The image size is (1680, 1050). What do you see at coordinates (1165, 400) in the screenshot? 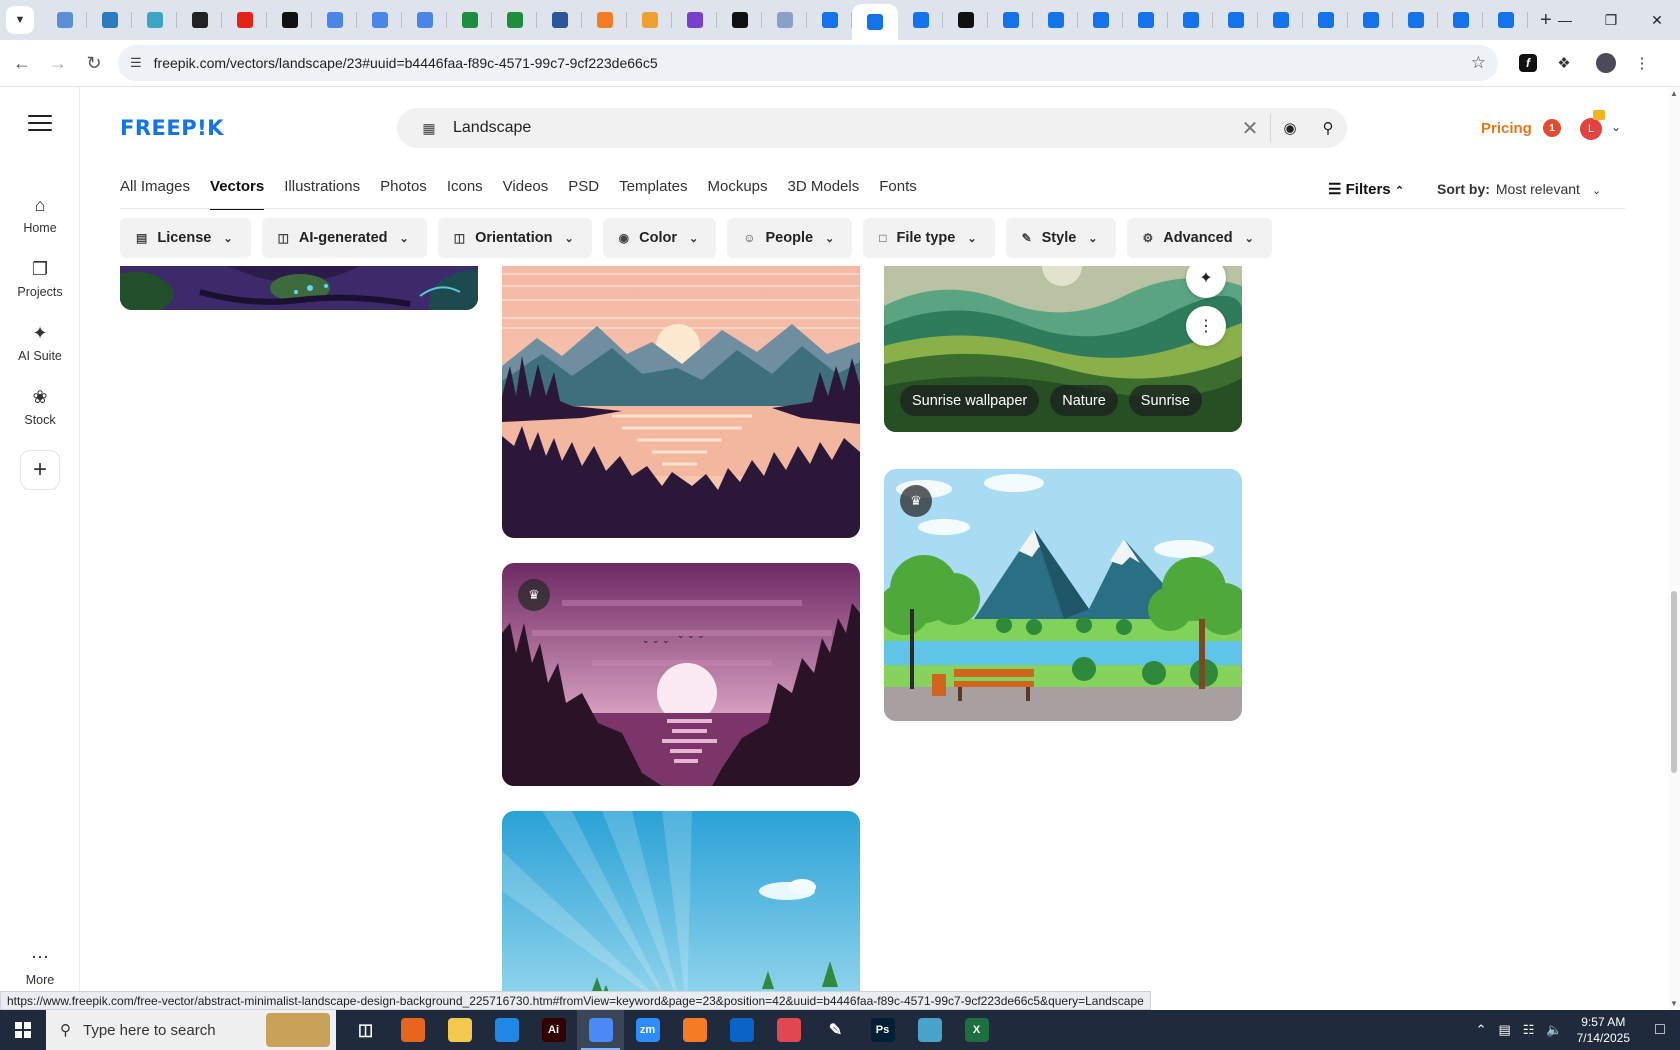
I see `tag-chip: Sunrise` at bounding box center [1165, 400].